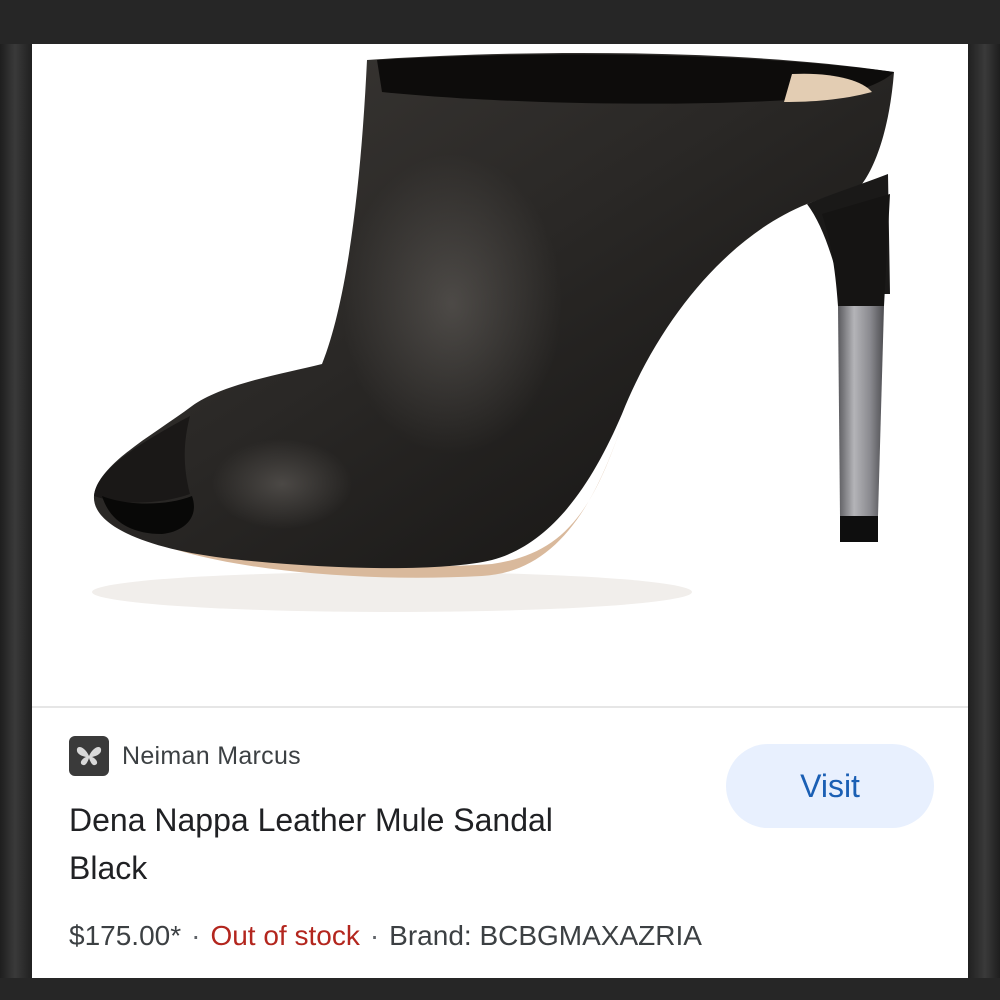  What do you see at coordinates (108, 868) in the screenshot?
I see `product-title-line-2: Black` at bounding box center [108, 868].